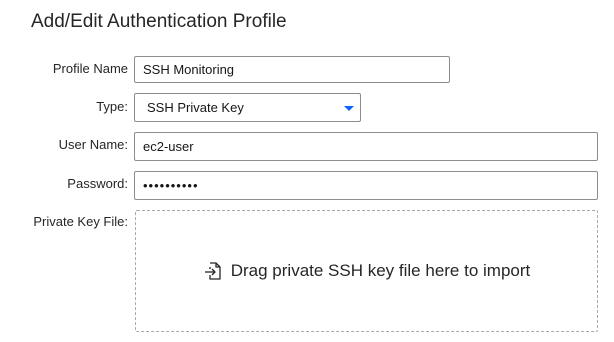 Image resolution: width=614 pixels, height=342 pixels. Describe the element at coordinates (97, 183) in the screenshot. I see `password-label: Password:` at that location.